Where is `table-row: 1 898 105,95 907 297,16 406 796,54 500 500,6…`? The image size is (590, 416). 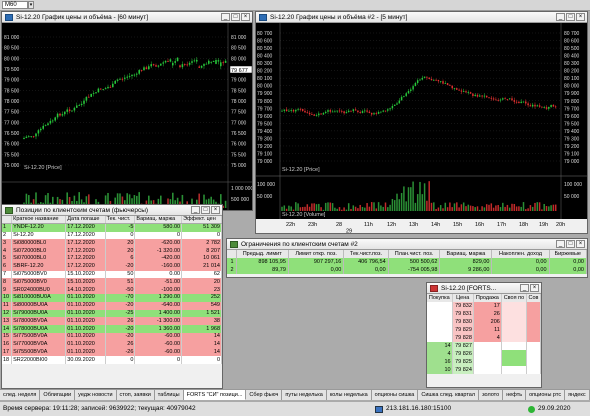
table-row: 1 898 105,95 907 297,16 406 796,54 500 500,6… is located at coordinates (407, 262).